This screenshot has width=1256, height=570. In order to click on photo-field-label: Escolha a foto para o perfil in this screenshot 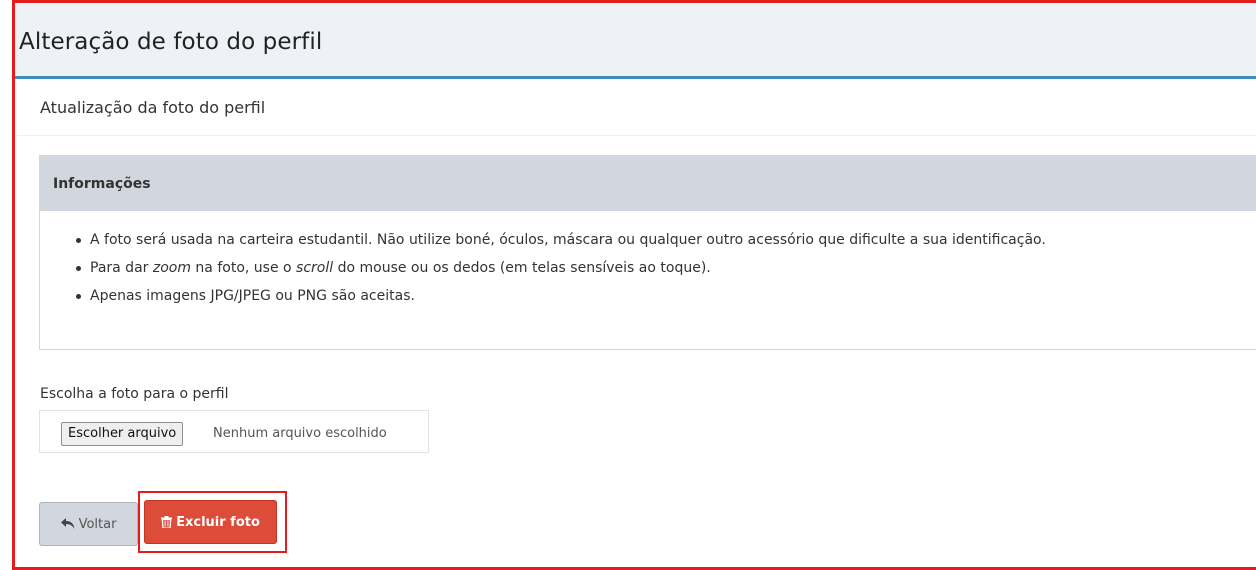, I will do `click(134, 394)`.